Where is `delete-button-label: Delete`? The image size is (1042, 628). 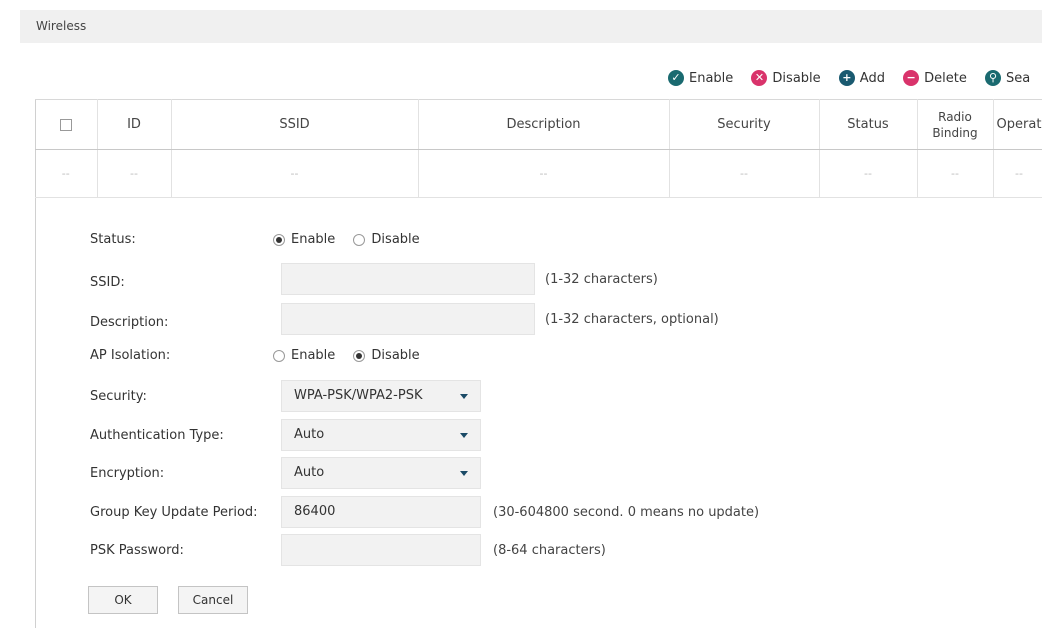 delete-button-label: Delete is located at coordinates (945, 78).